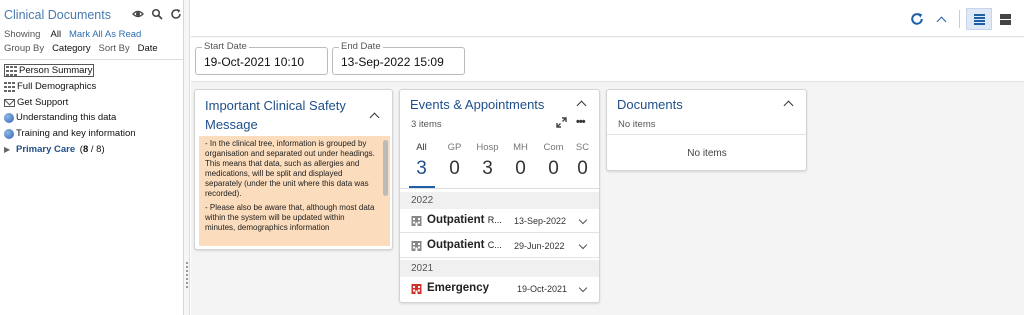 This screenshot has width=1024, height=315. I want to click on start-date-label: Start Date, so click(225, 46).